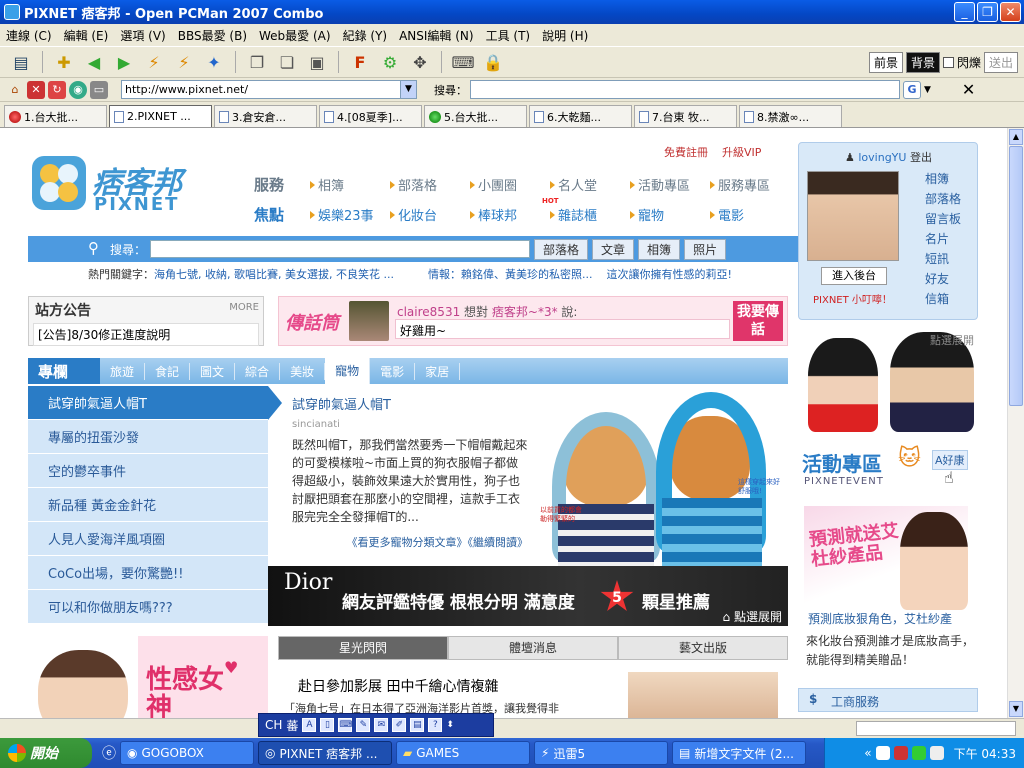 The width and height of the screenshot is (1024, 768). Describe the element at coordinates (381, 725) in the screenshot. I see `ime-chat-icon: ✉` at that location.